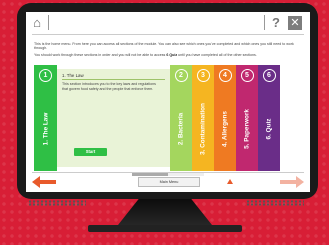 The height and width of the screenshot is (245, 329). Describe the element at coordinates (165, 228) in the screenshot. I see `monitor-base` at that location.